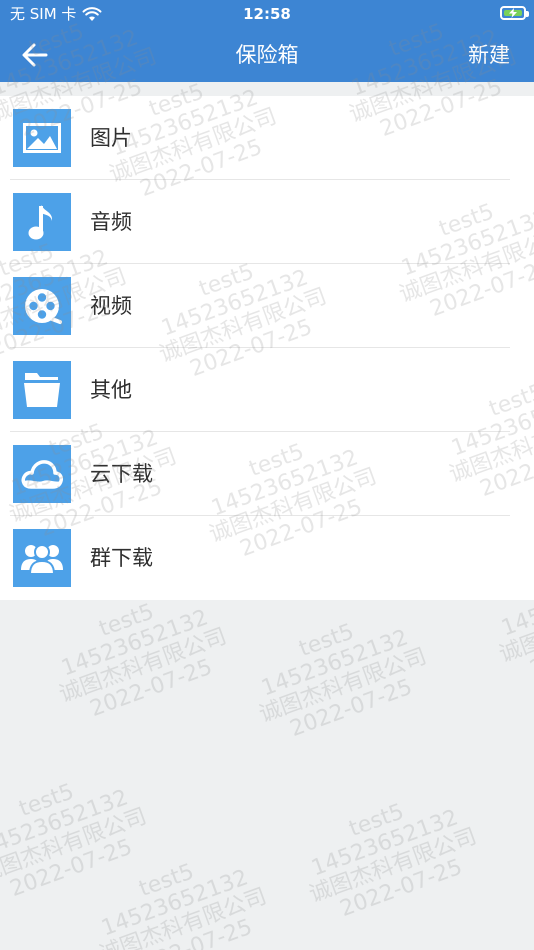  Describe the element at coordinates (111, 390) in the screenshot. I see `list-item-label: 其他` at that location.